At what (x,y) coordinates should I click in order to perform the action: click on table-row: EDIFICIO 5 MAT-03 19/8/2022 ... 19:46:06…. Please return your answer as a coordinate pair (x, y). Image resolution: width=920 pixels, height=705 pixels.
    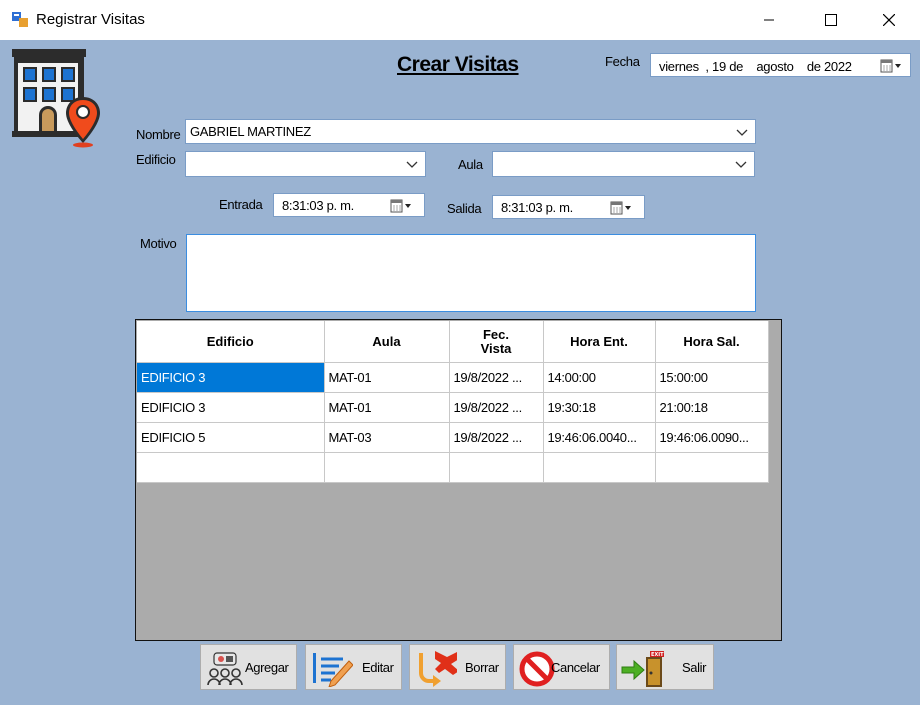
    Looking at the image, I should click on (453, 437).